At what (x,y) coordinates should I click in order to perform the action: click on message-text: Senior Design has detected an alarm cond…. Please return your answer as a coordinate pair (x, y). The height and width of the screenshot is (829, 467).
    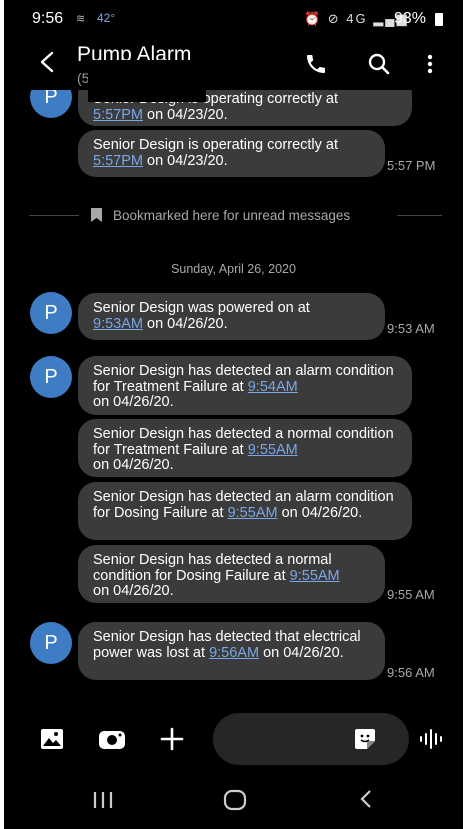
    Looking at the image, I should click on (243, 379).